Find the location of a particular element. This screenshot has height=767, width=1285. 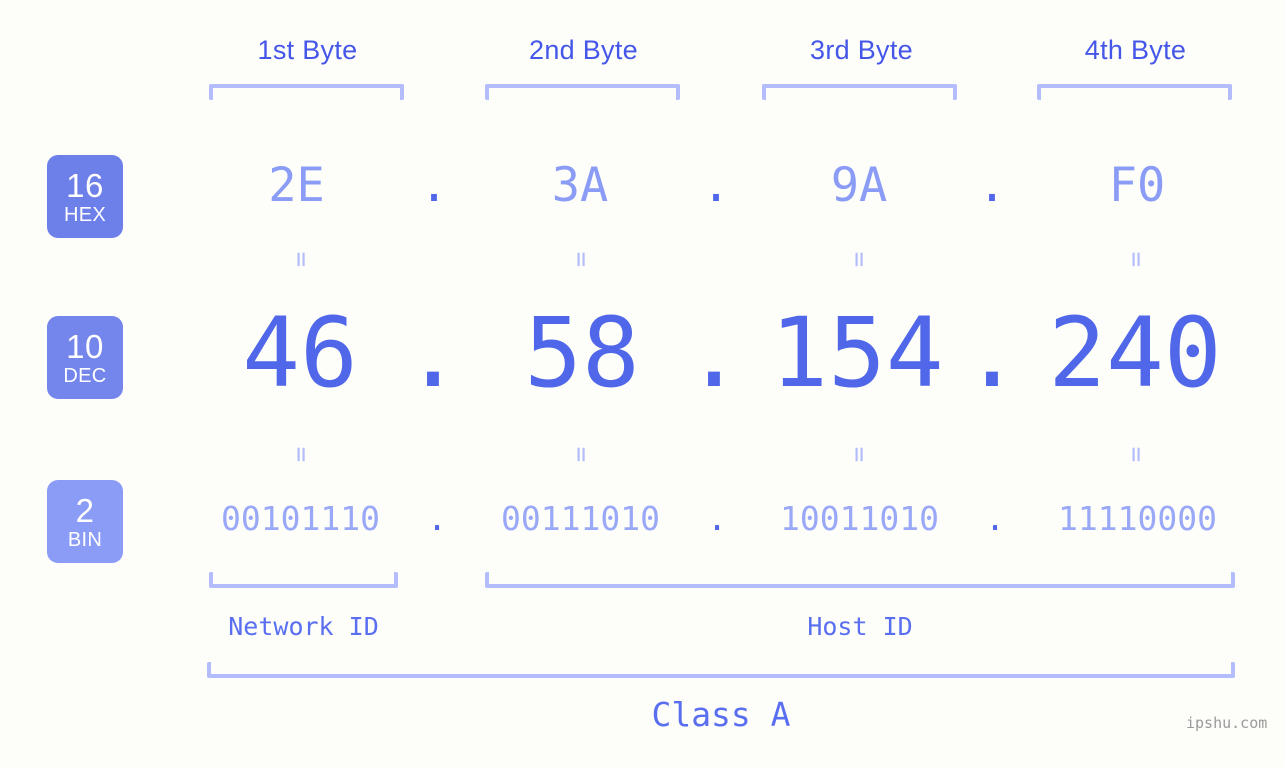

byte-header-label-2: 2nd Byte is located at coordinates (583, 50).